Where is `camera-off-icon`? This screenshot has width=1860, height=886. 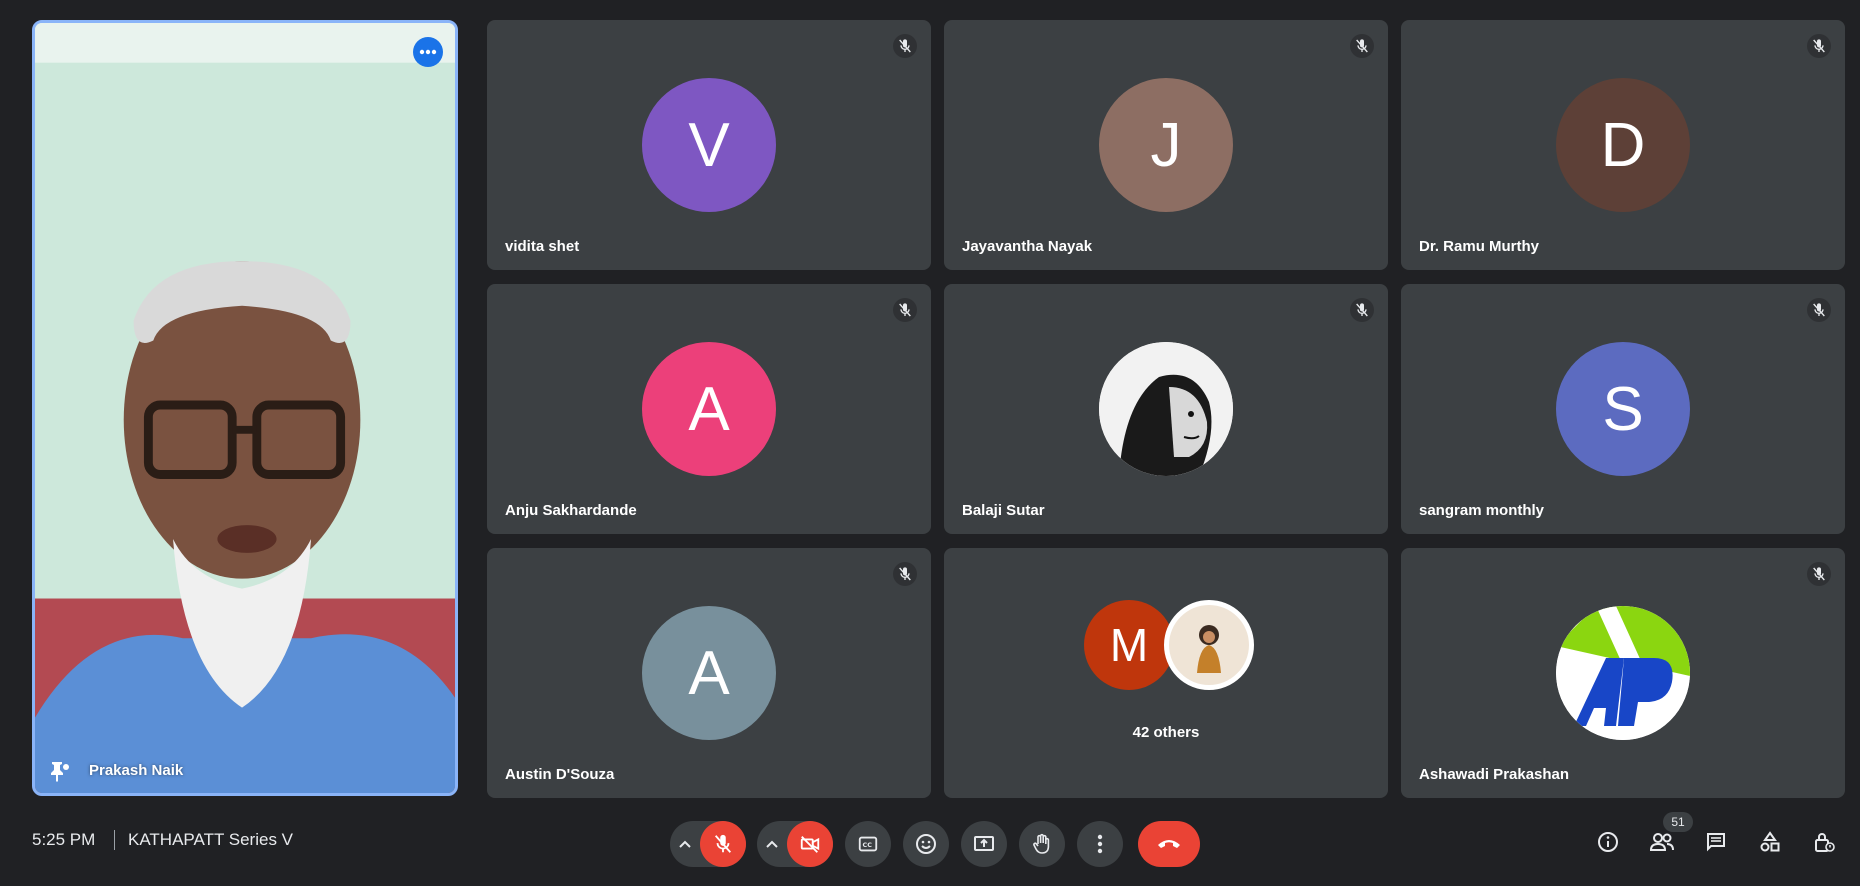 camera-off-icon is located at coordinates (810, 844).